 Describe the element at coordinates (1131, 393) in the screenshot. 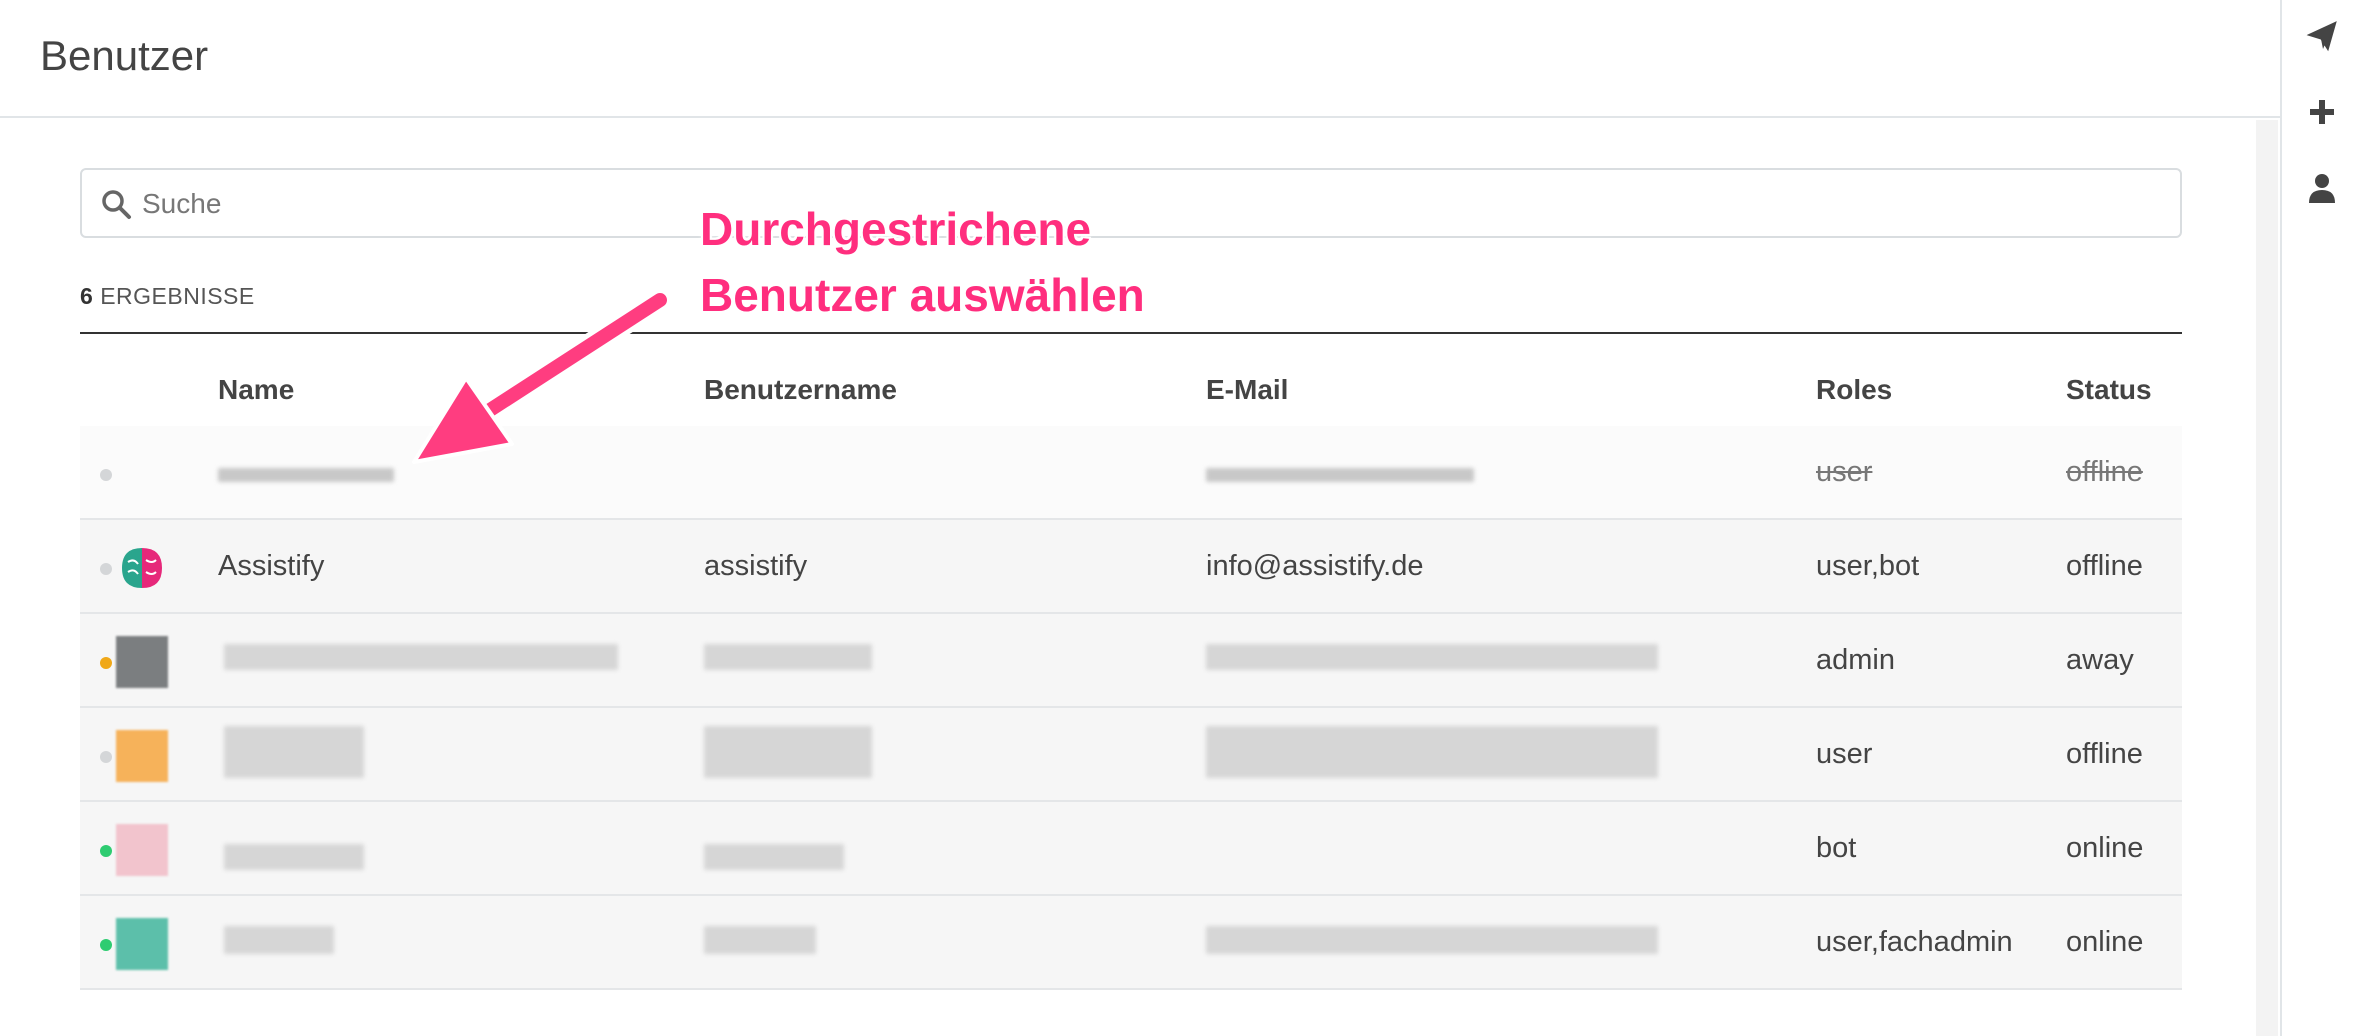

I see `table-header: Name Benutzername E-Mail Roles Status` at that location.